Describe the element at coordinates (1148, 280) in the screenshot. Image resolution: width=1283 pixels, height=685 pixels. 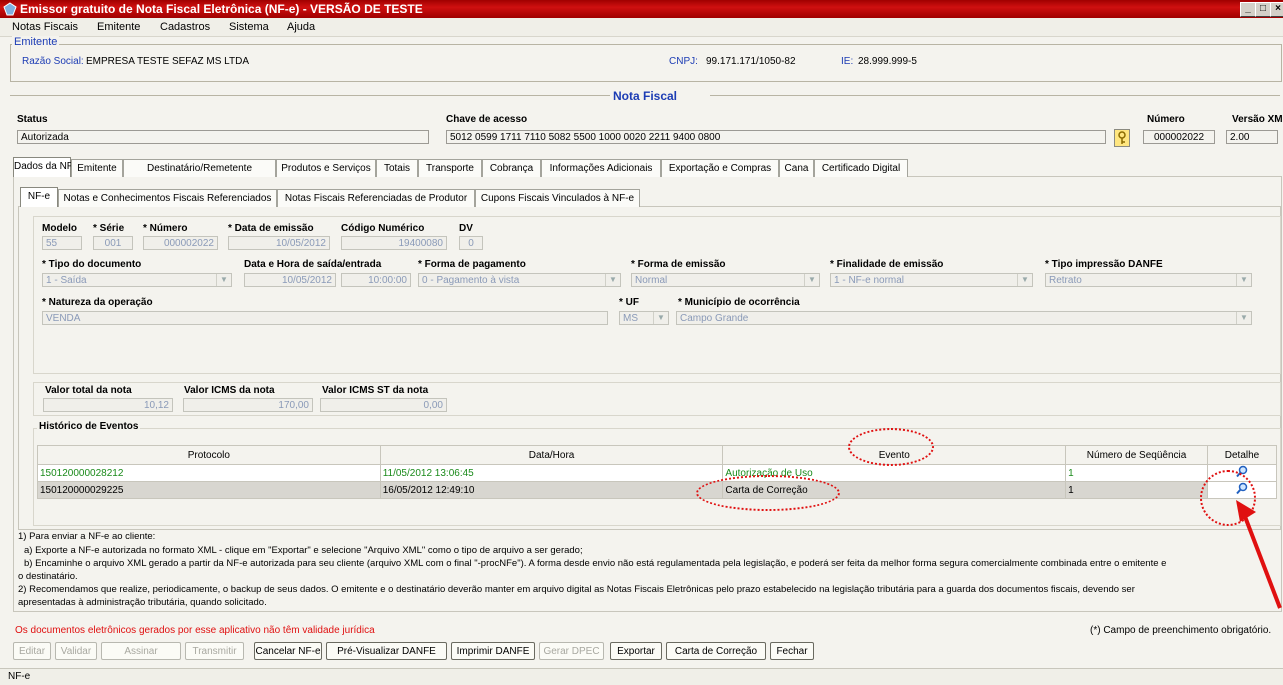
I see `tipo-danfe-select: Retrato ▼` at that location.